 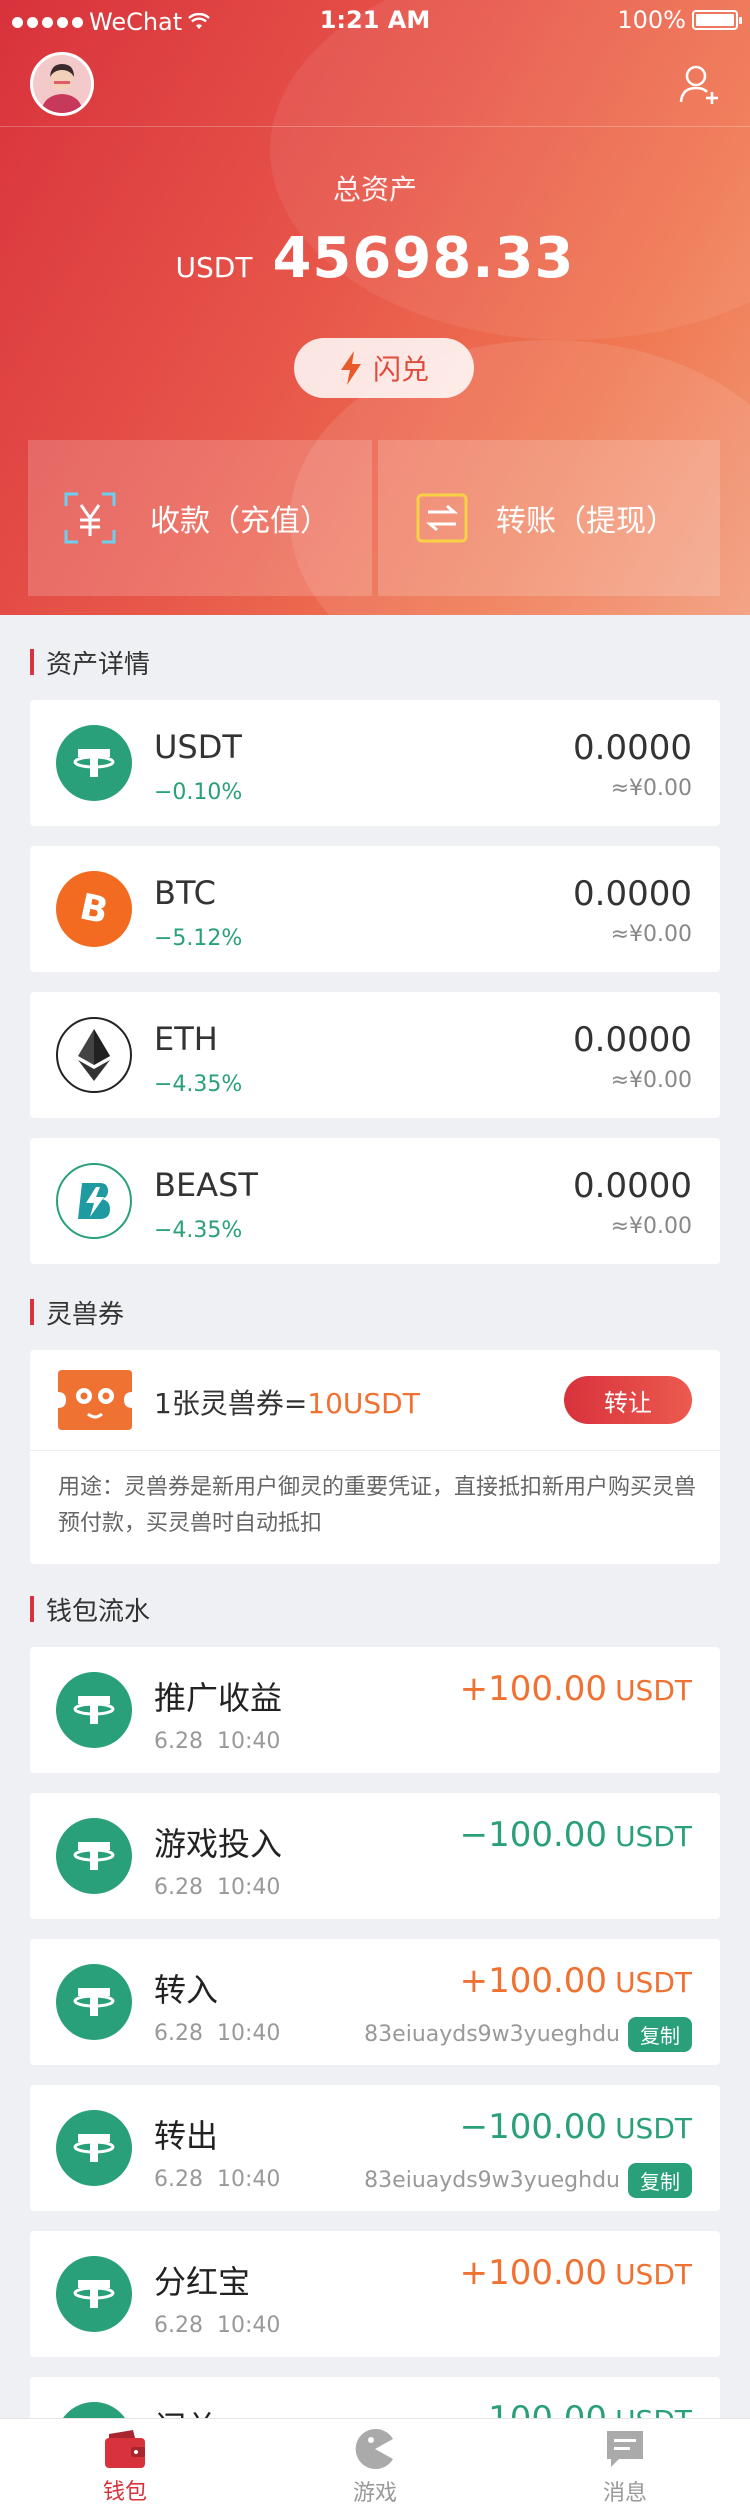 I want to click on flow-amount: −100.00USDT, so click(x=576, y=2127).